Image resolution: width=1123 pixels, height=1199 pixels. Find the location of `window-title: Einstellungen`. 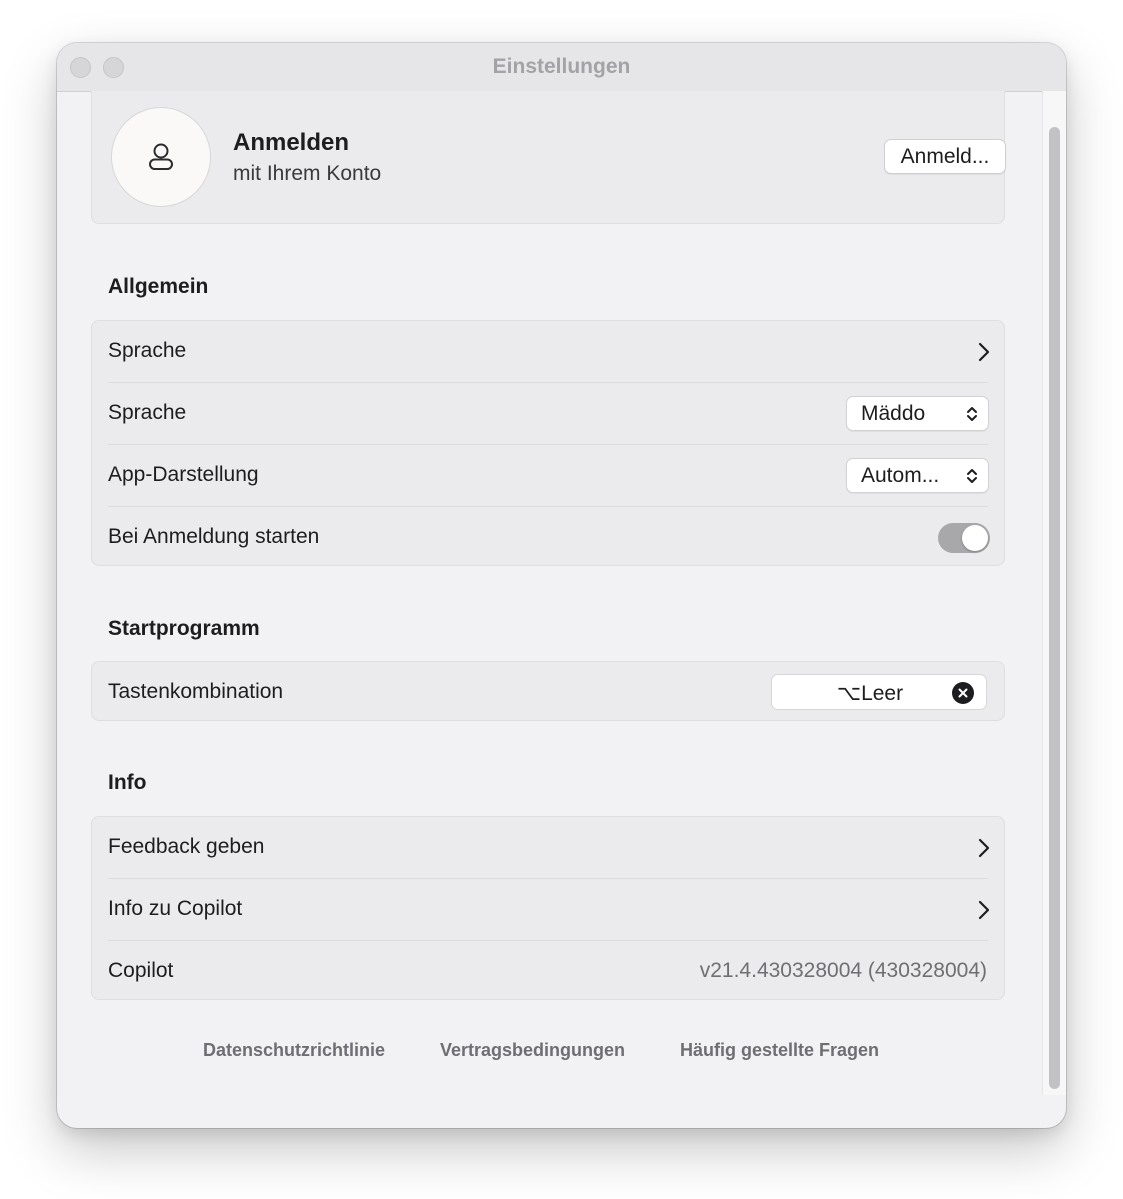

window-title: Einstellungen is located at coordinates (561, 66).